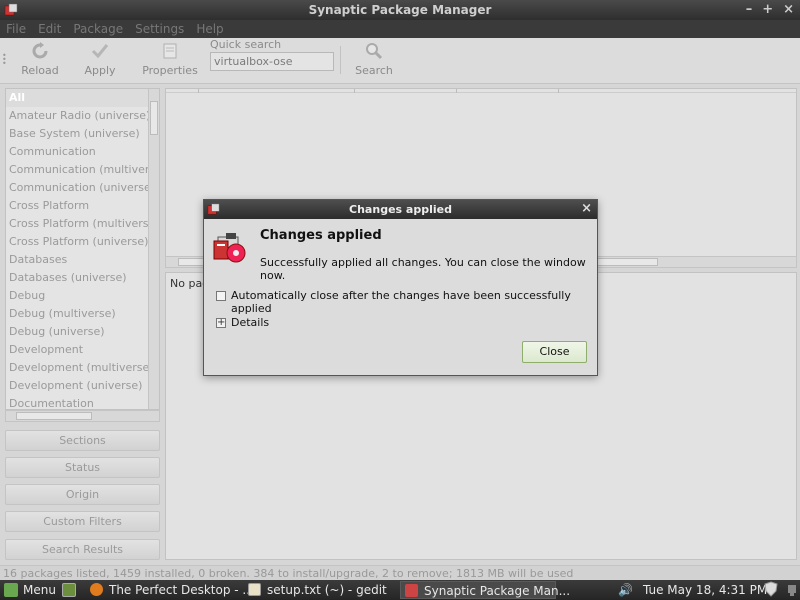 The image size is (800, 600). I want to click on sections-button: Sections, so click(82, 440).